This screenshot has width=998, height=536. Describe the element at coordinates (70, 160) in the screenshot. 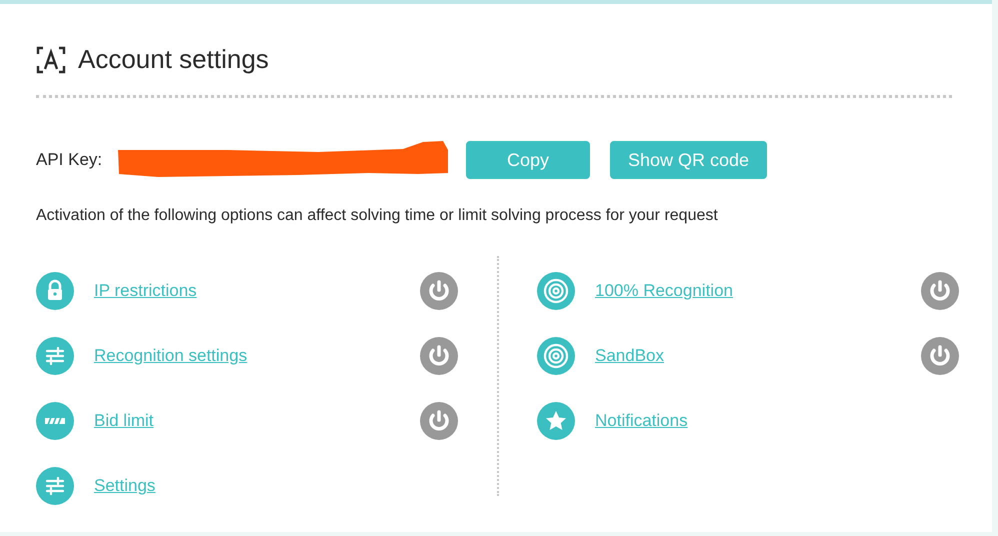

I see `api-key-label: API Key:` at that location.